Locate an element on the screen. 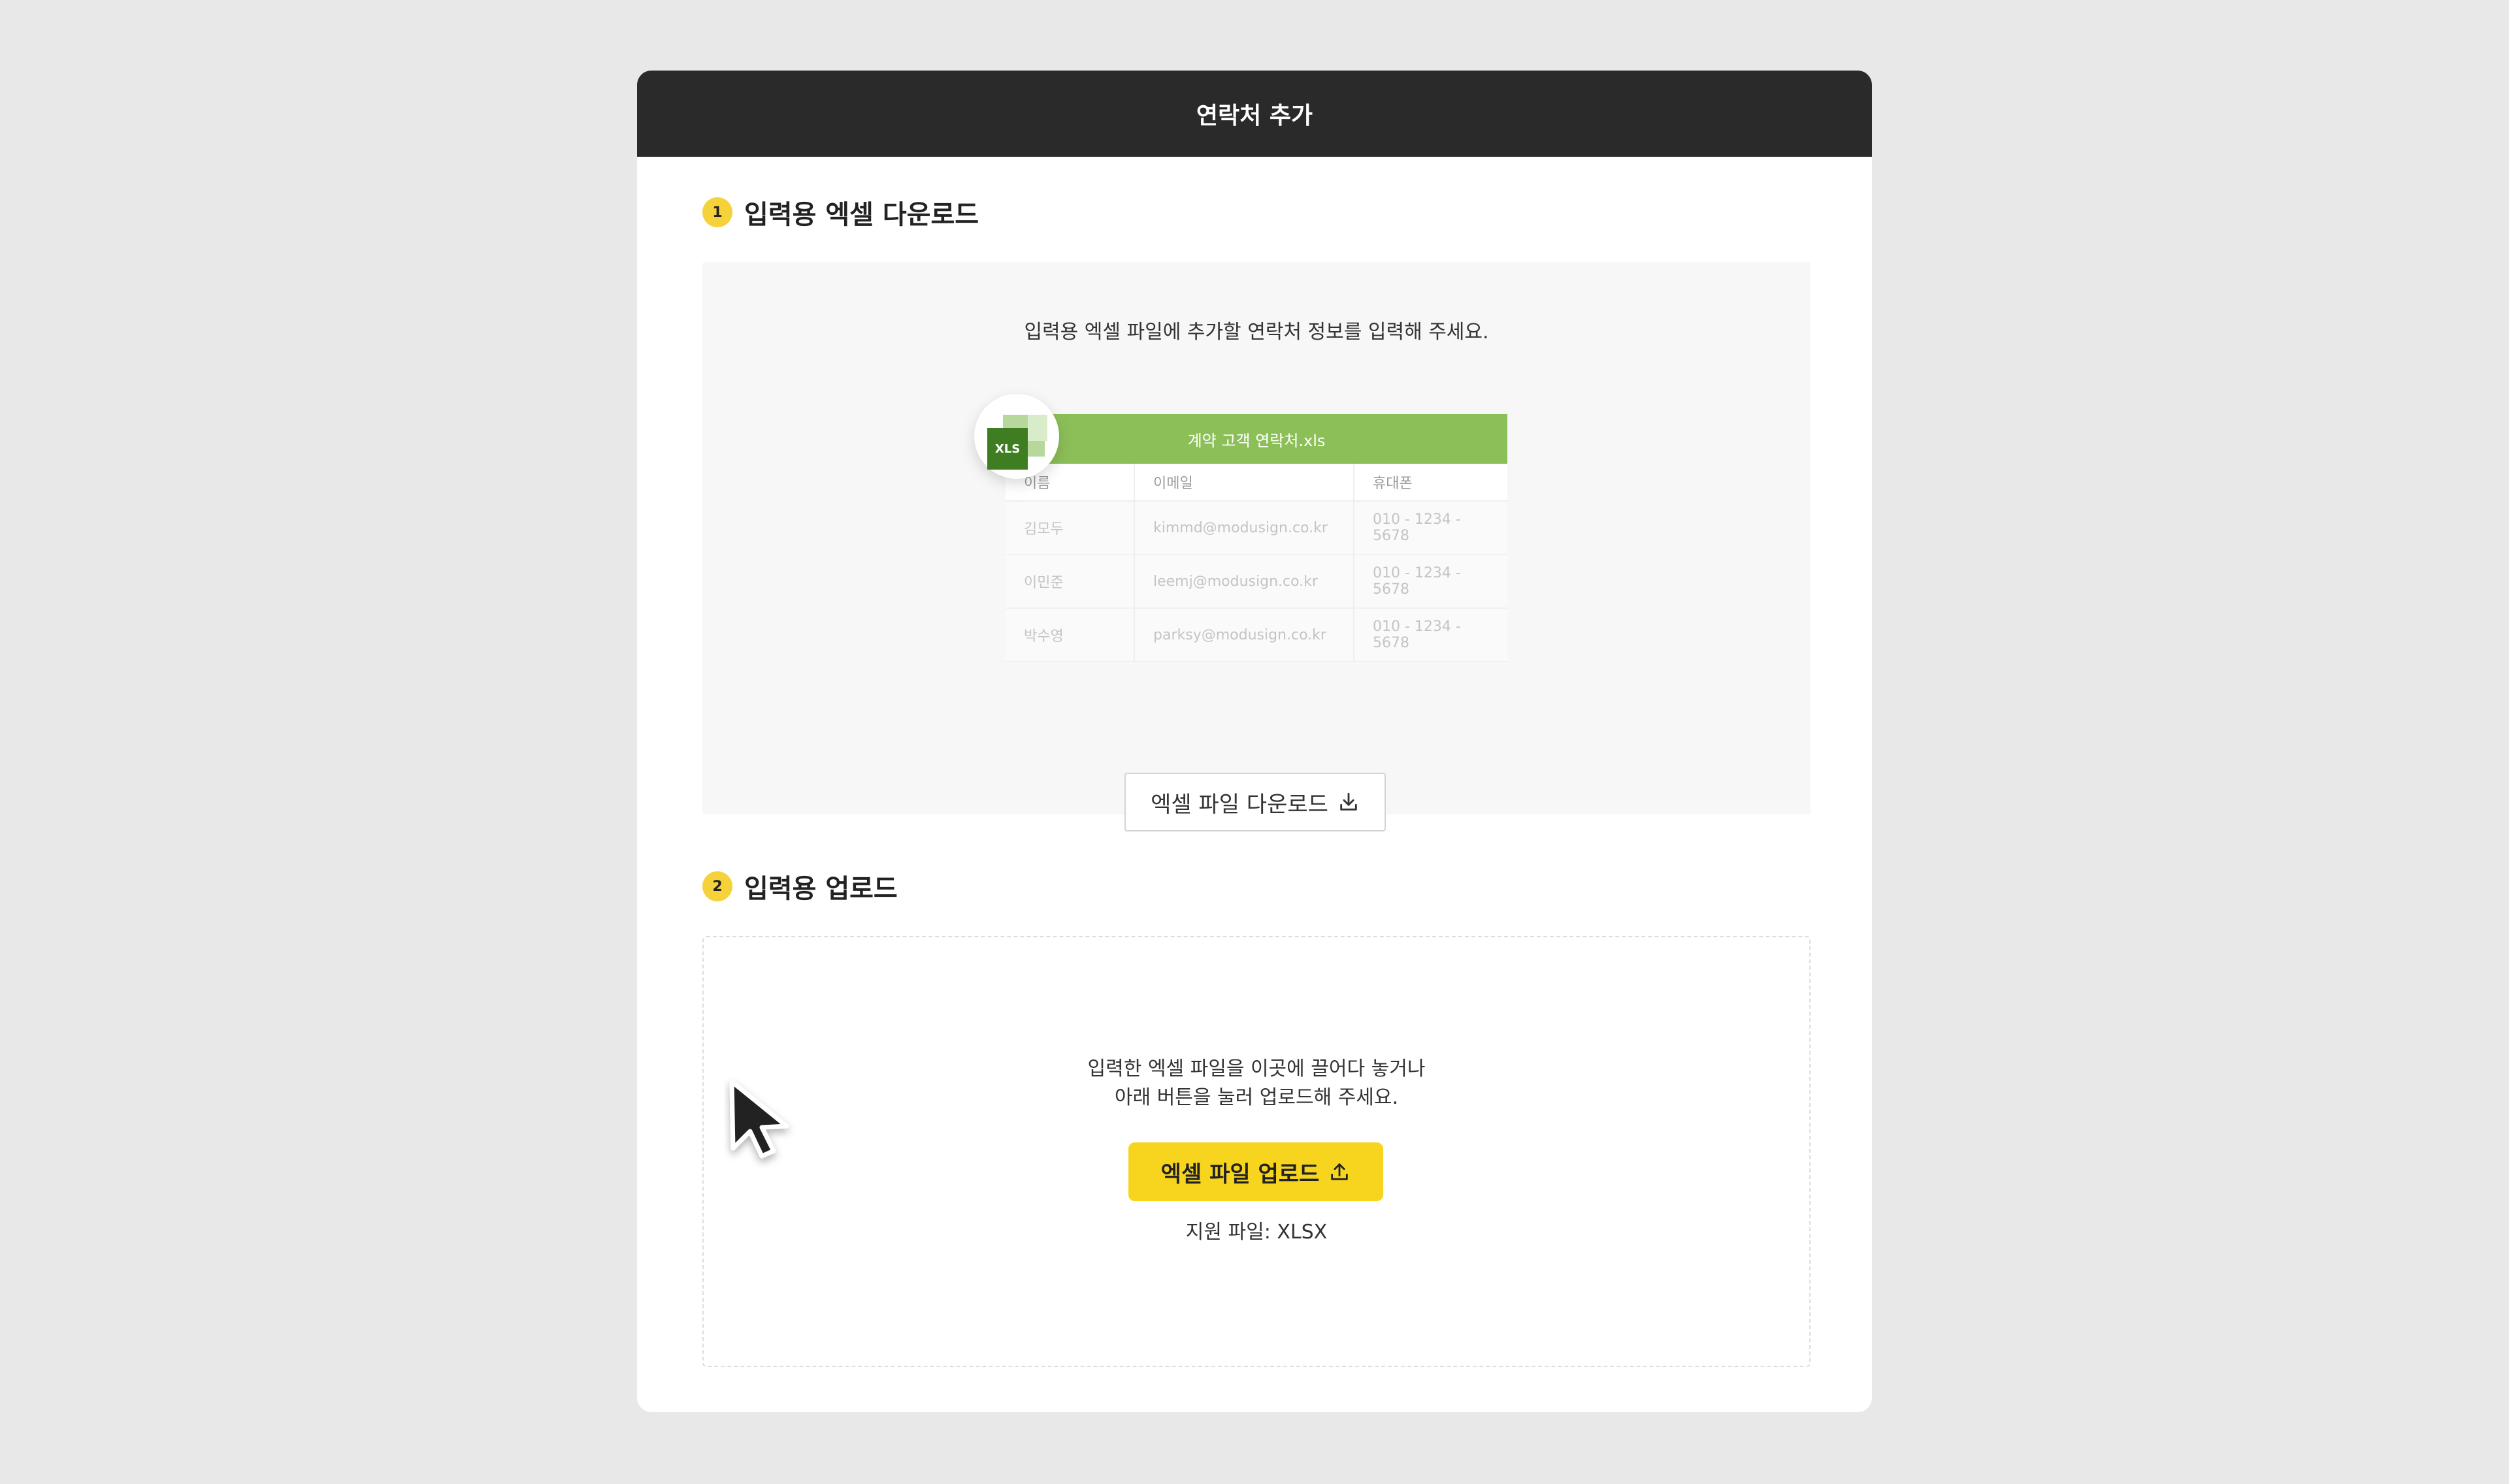 The height and width of the screenshot is (1484, 2509). step2-heading: 2 입력용 업로드 is located at coordinates (800, 886).